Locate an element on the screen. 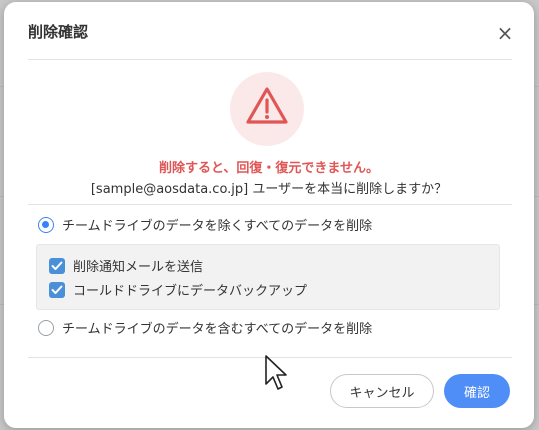  confirm-button: 確認 is located at coordinates (477, 391).